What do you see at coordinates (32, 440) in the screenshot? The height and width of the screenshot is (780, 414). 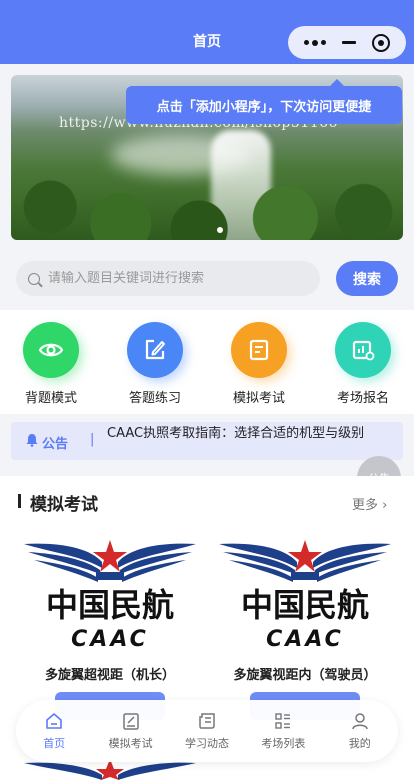 I see `bell-icon` at bounding box center [32, 440].